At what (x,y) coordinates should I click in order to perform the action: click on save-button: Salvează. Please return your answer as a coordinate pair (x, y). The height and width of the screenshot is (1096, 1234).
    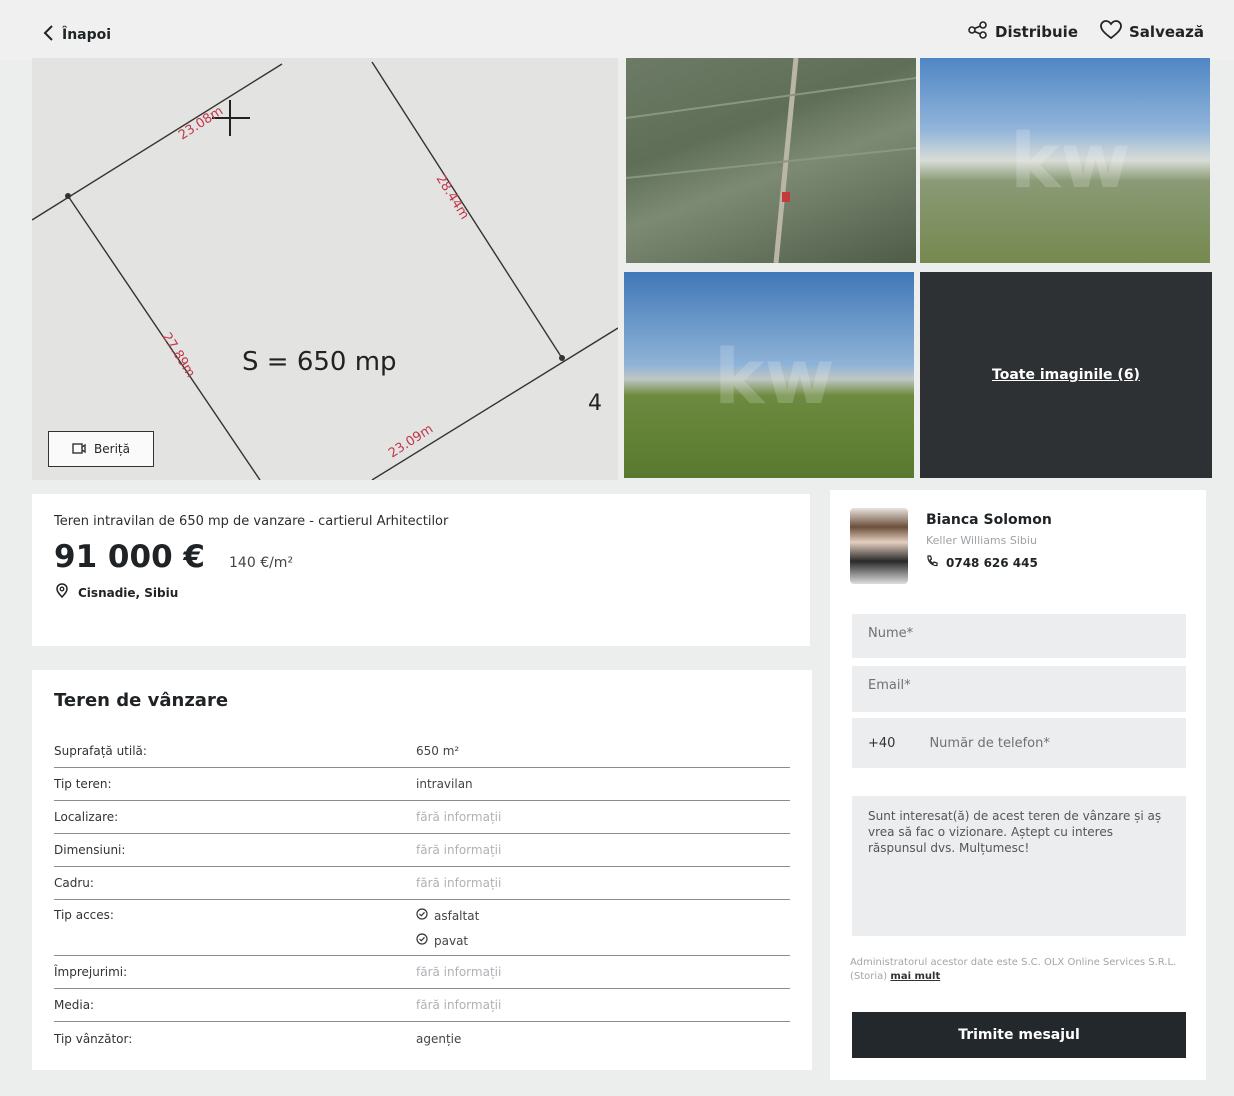
    Looking at the image, I should click on (1152, 32).